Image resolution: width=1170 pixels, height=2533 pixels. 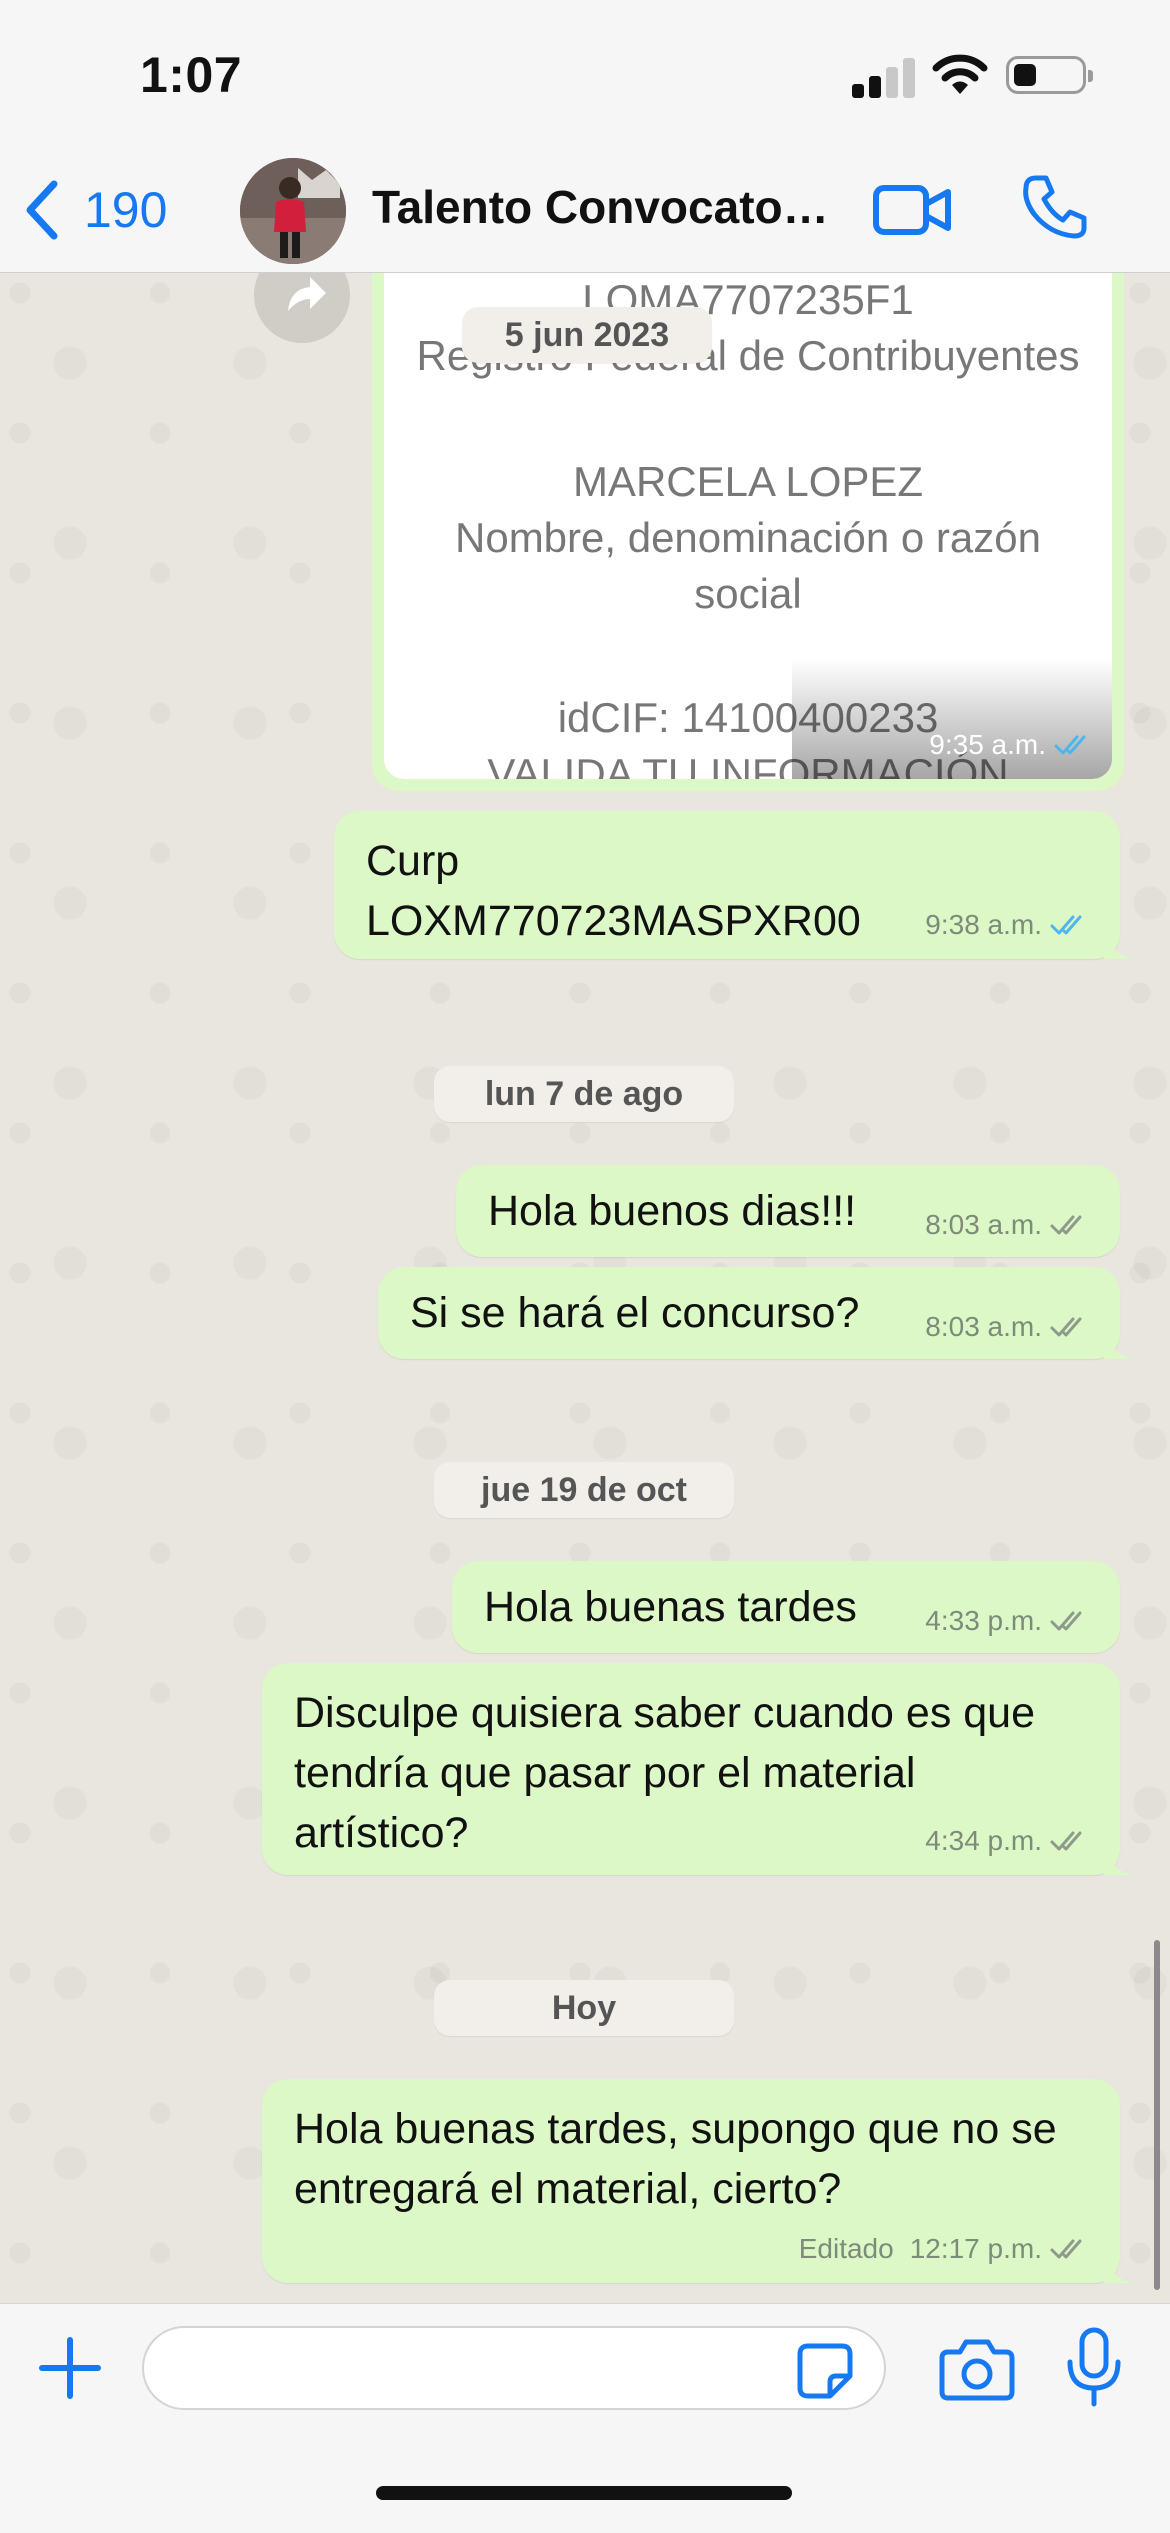 I want to click on message-bubble: Curp LOXM770723MASPXR00 9:38 a.m., so click(x=734, y=885).